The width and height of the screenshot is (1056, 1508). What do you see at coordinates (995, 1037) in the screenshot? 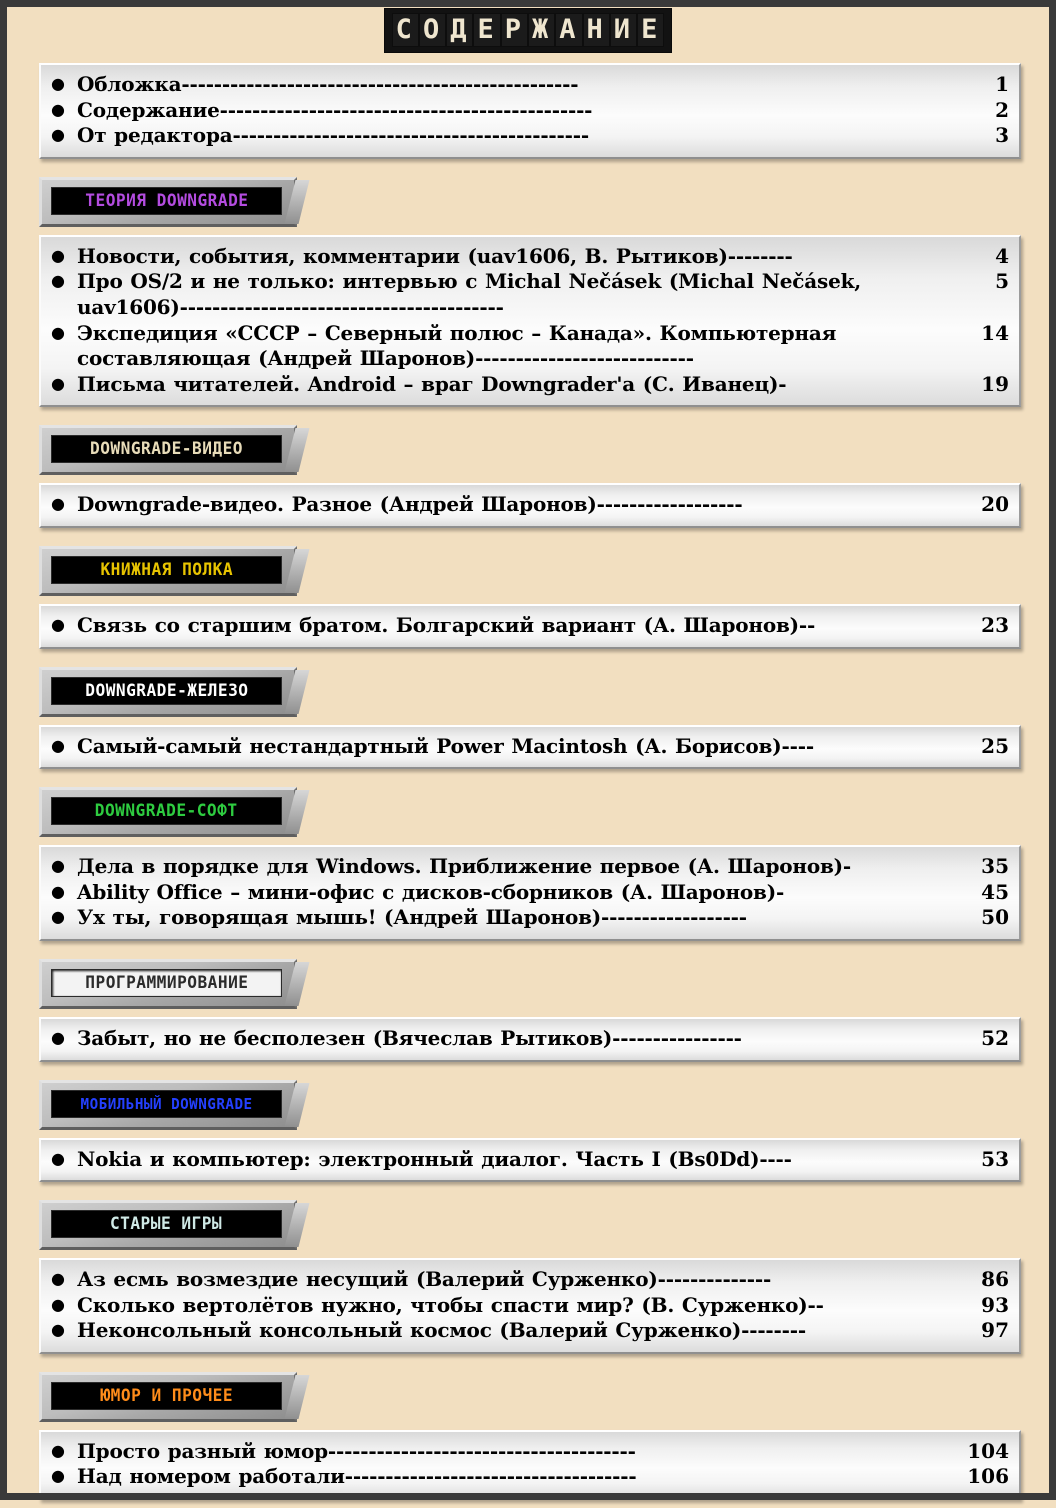
I see `toc-entry-page: 52` at bounding box center [995, 1037].